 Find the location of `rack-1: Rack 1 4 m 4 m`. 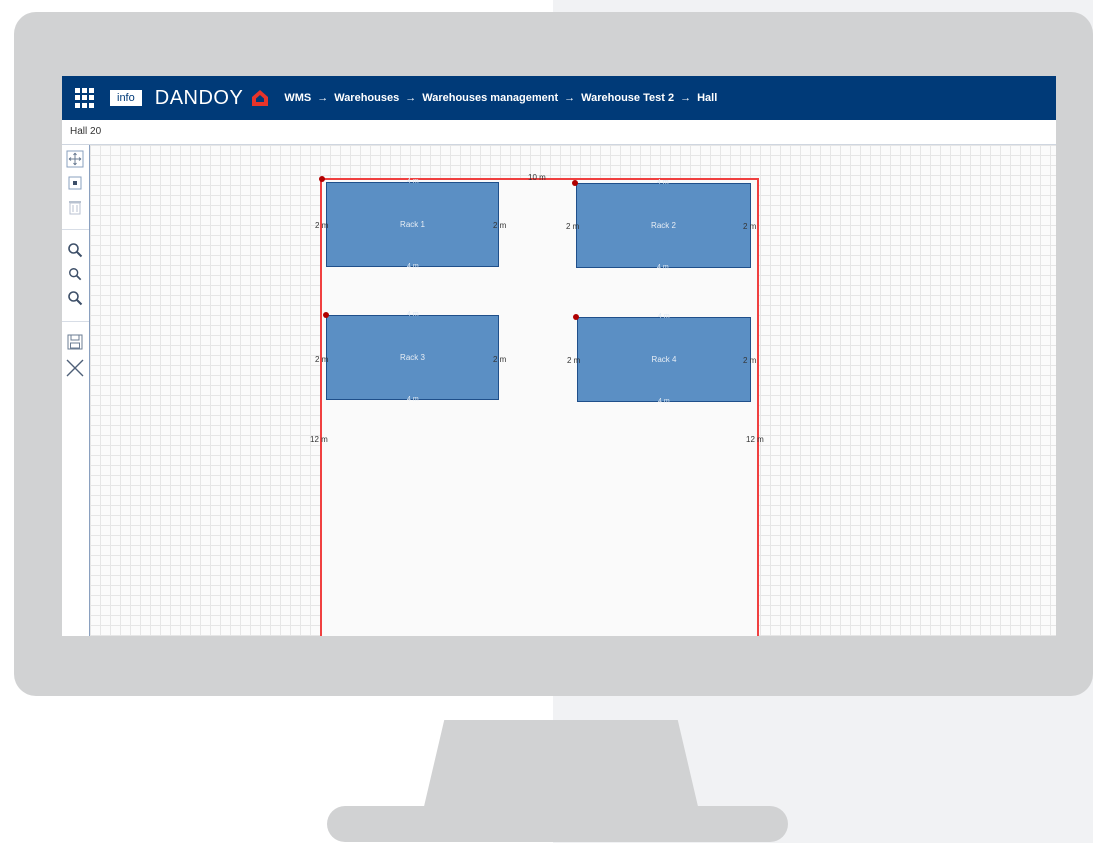

rack-1: Rack 1 4 m 4 m is located at coordinates (412, 224).